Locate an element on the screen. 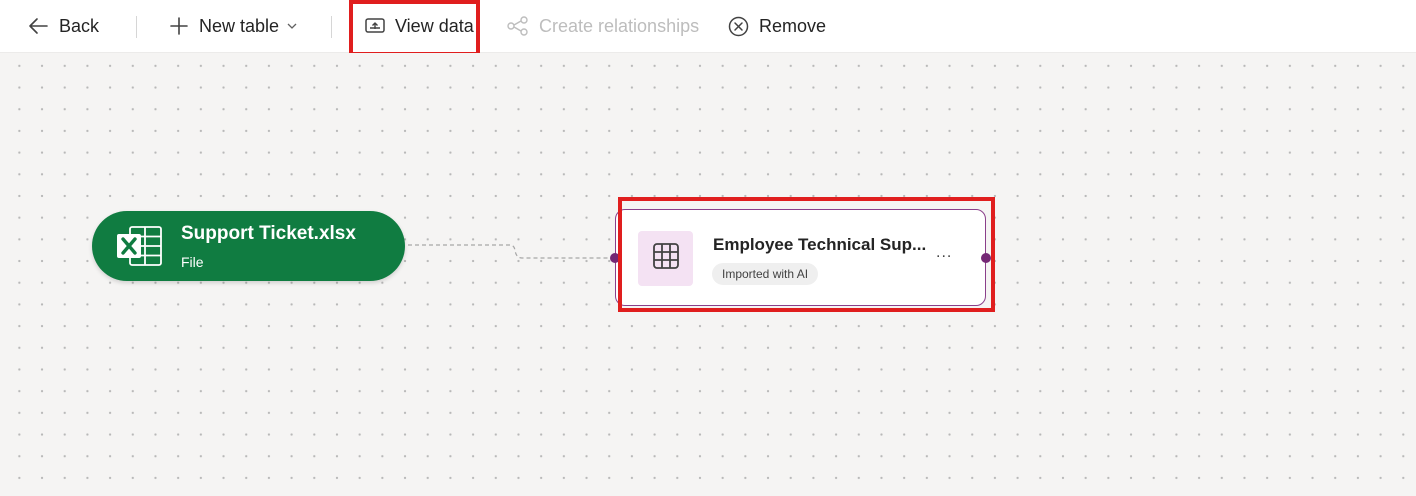  new-table-button: New table is located at coordinates (233, 26).